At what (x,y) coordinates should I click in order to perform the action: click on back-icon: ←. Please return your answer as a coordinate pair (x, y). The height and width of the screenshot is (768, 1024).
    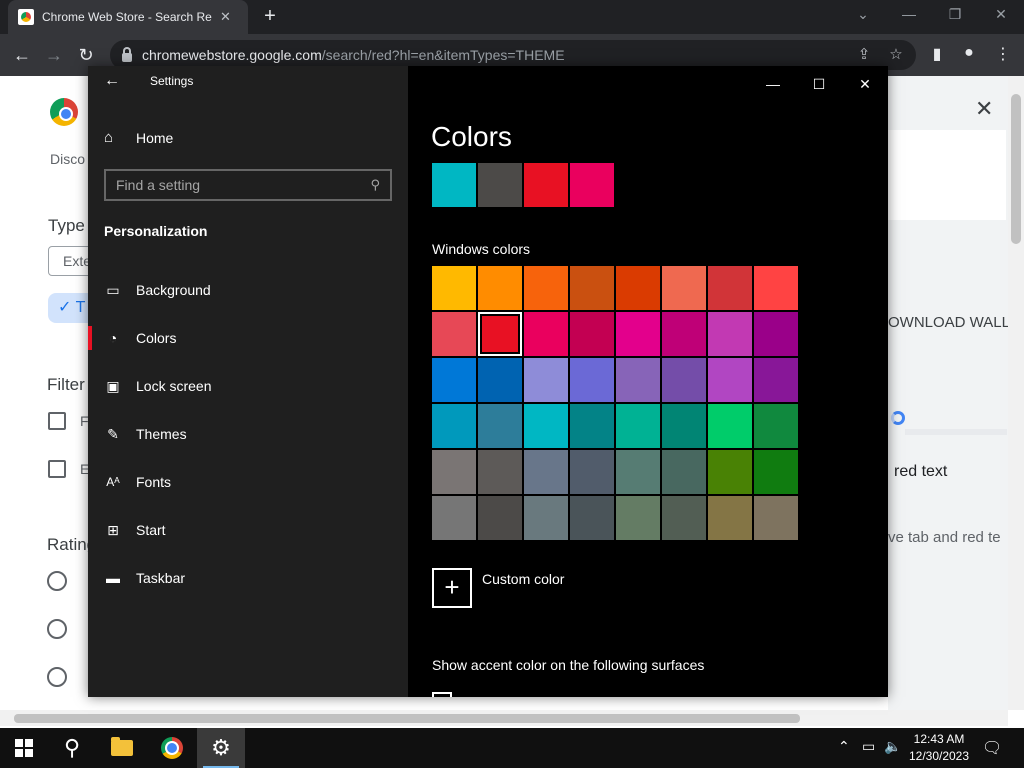
    Looking at the image, I should click on (22, 55).